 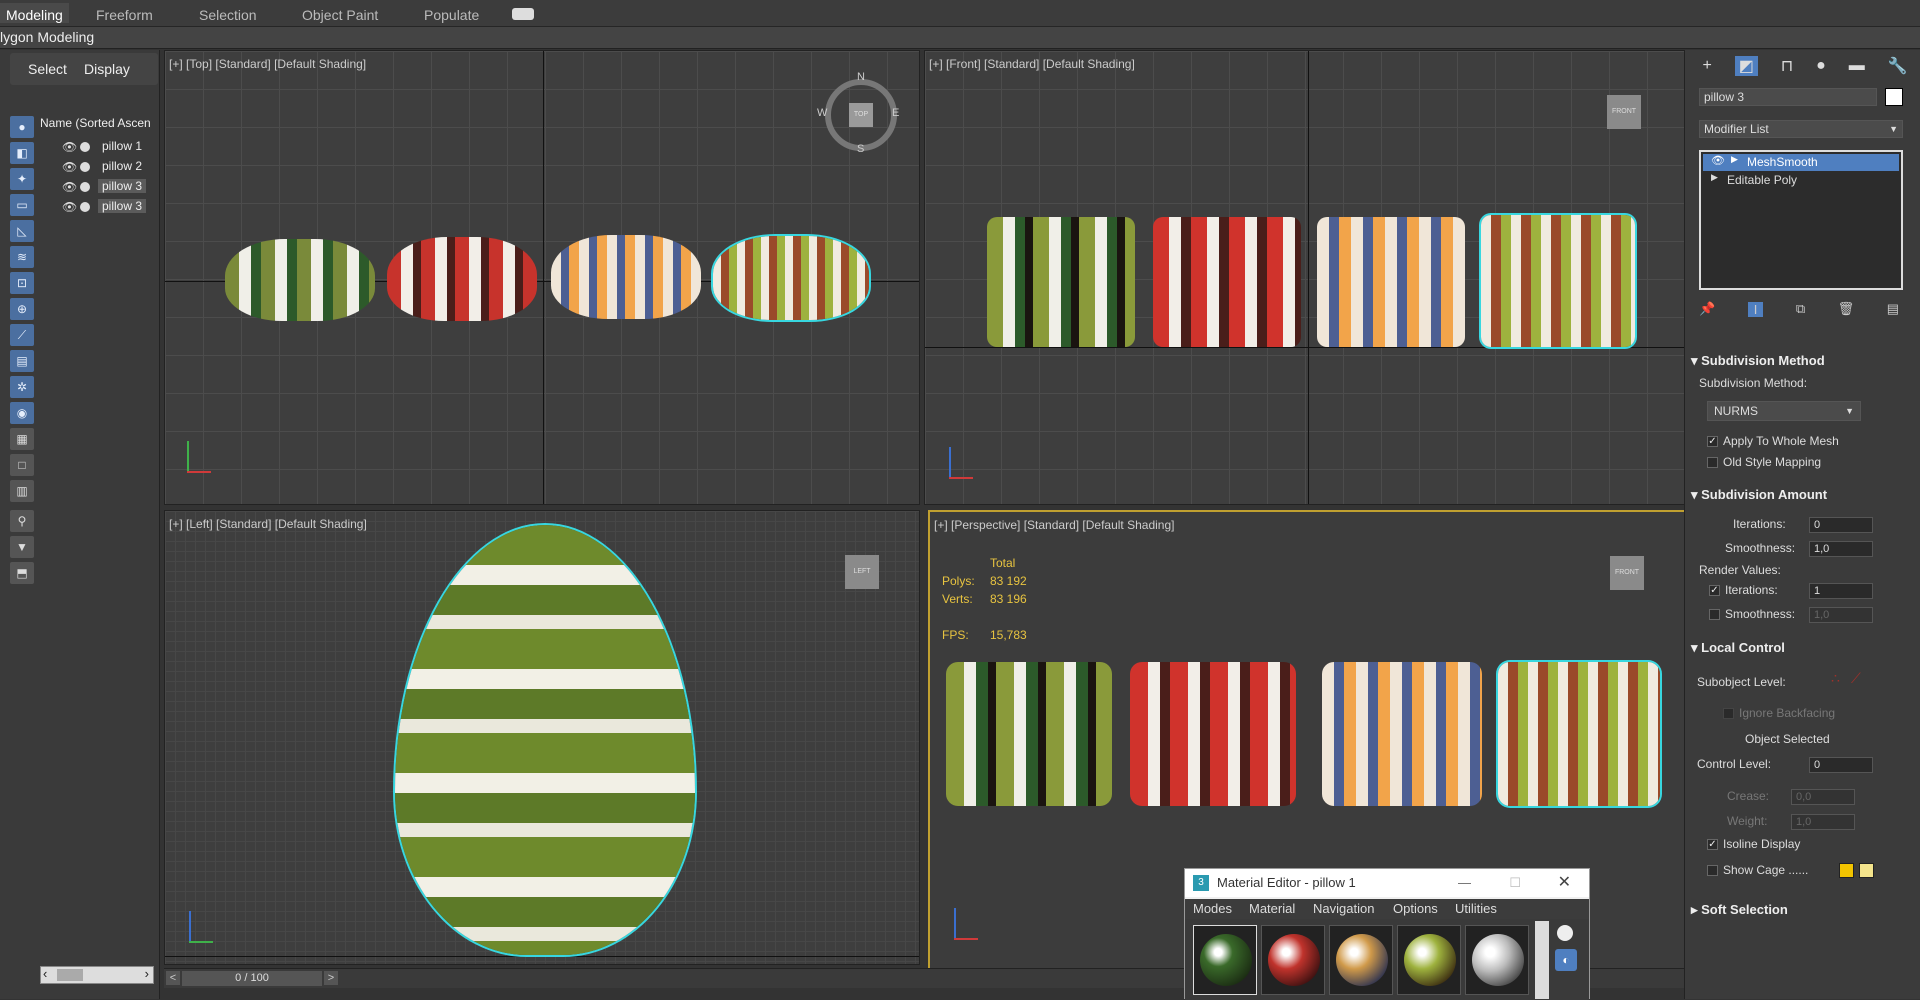 What do you see at coordinates (22, 361) in the screenshot?
I see `containers-filter-icon: ▤` at bounding box center [22, 361].